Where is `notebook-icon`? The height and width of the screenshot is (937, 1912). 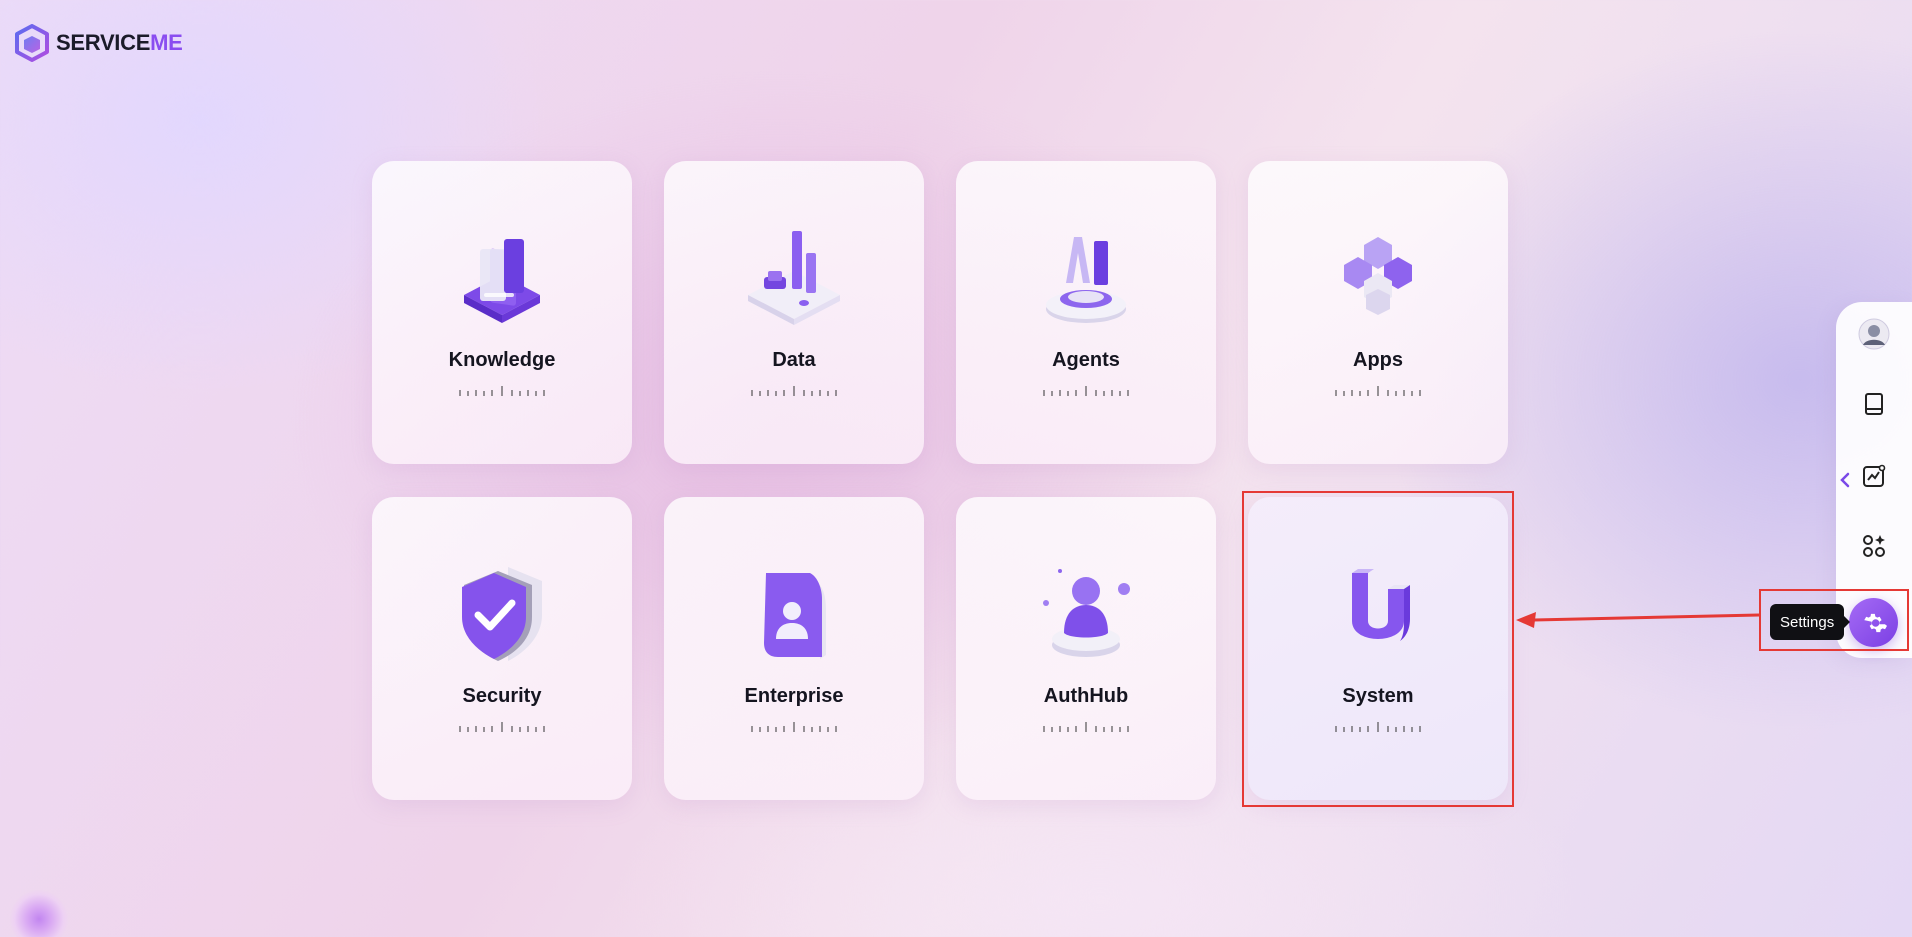
notebook-icon is located at coordinates (1874, 404).